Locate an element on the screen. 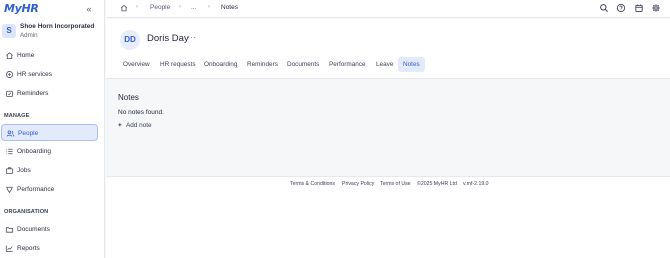  sidebar-item-reports: Reports is located at coordinates (49, 248).